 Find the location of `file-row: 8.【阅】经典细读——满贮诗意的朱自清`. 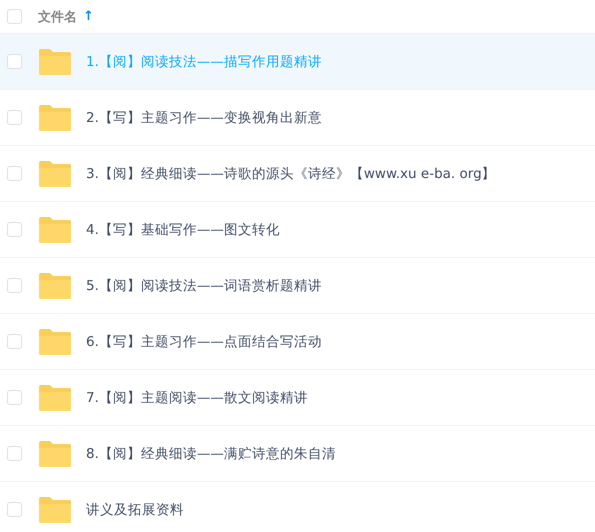

file-row: 8.【阅】经典细读——满贮诗意的朱自清 is located at coordinates (297, 454).